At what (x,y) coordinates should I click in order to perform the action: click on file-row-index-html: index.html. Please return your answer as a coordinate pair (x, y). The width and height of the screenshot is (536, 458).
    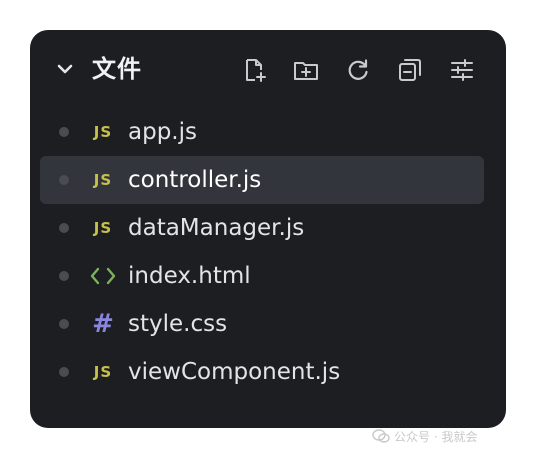
    Looking at the image, I should click on (262, 276).